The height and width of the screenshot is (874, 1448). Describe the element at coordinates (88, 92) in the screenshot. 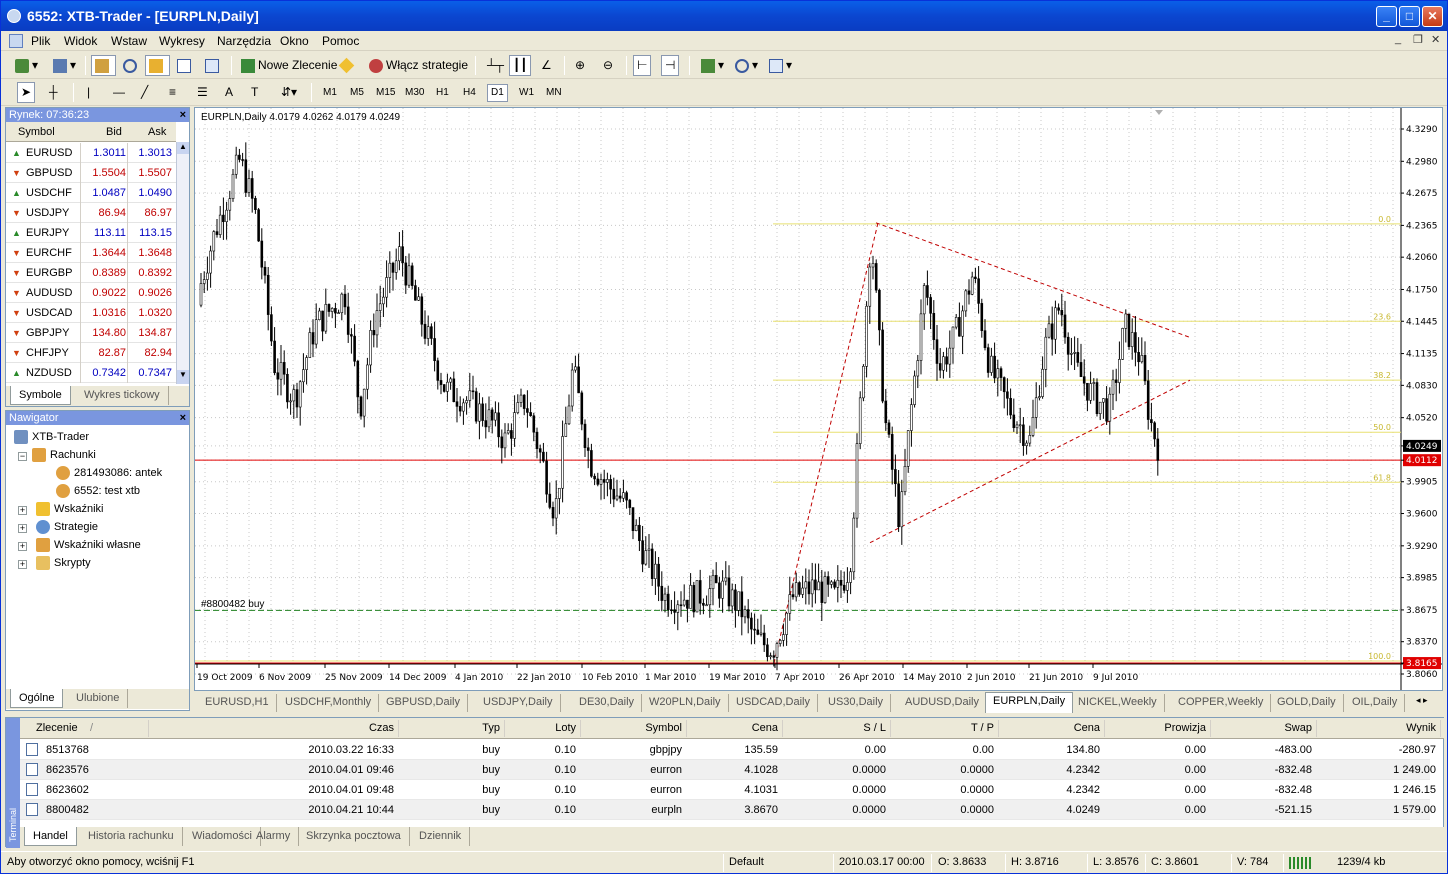

I see `vertical-line-tool: |` at that location.